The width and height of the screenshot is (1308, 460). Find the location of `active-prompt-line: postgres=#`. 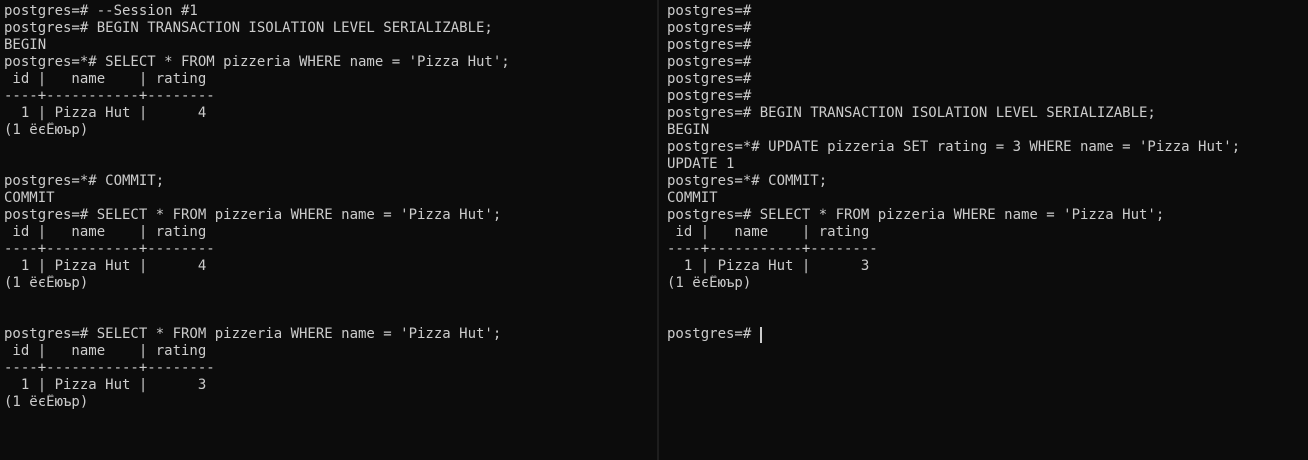

active-prompt-line: postgres=# is located at coordinates (714, 334).